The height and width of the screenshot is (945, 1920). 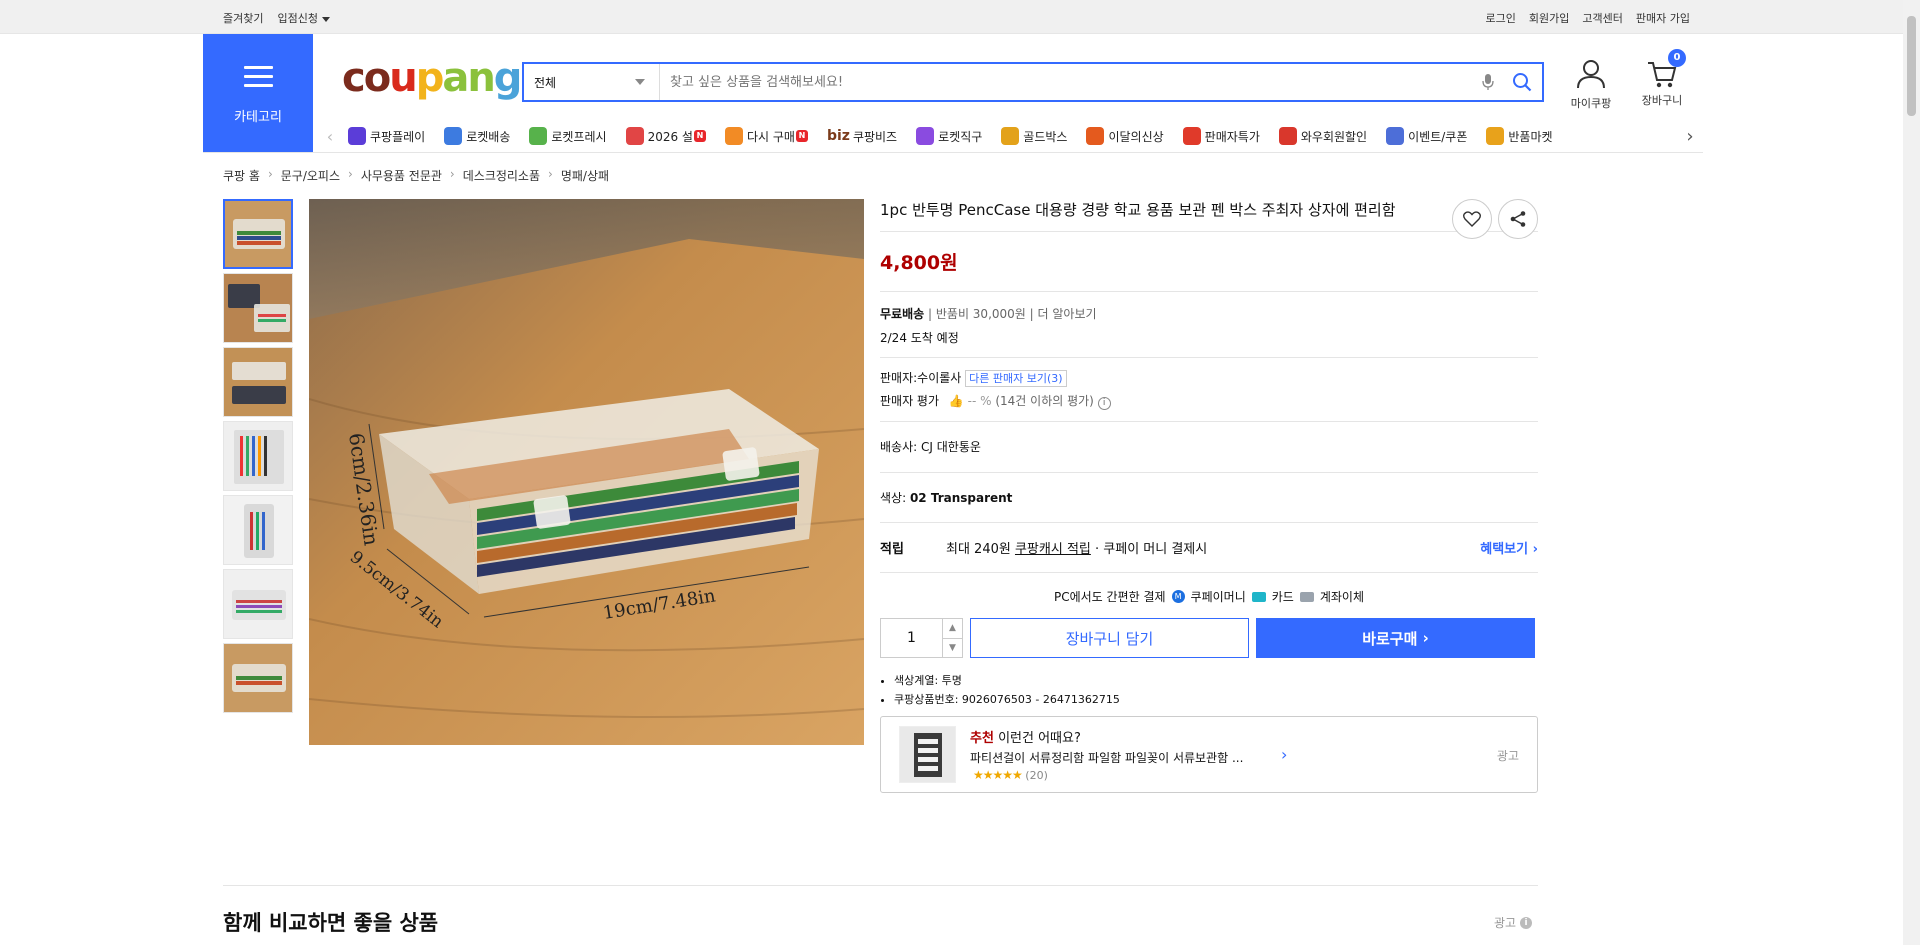 I want to click on nav-item: biz 쿠팡비즈, so click(x=863, y=136).